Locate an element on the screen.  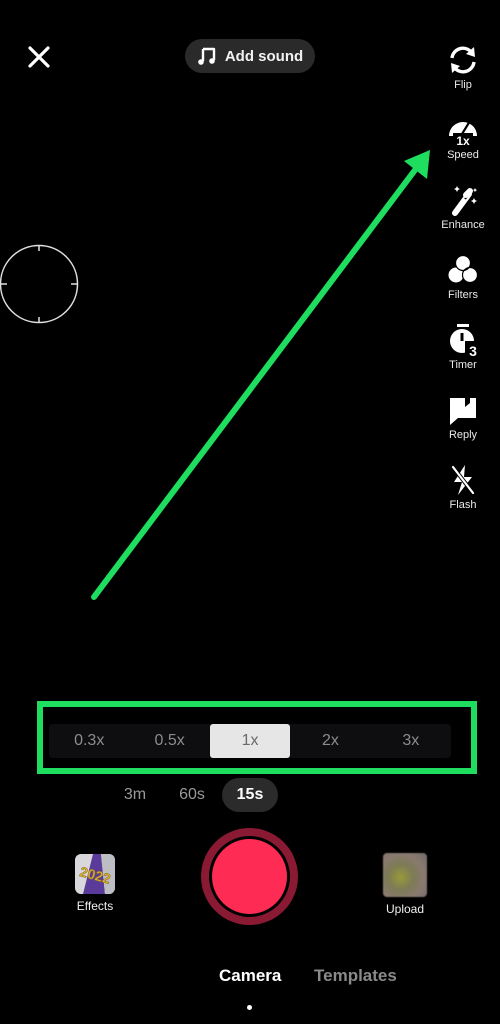
upload-button: Upload is located at coordinates (405, 884).